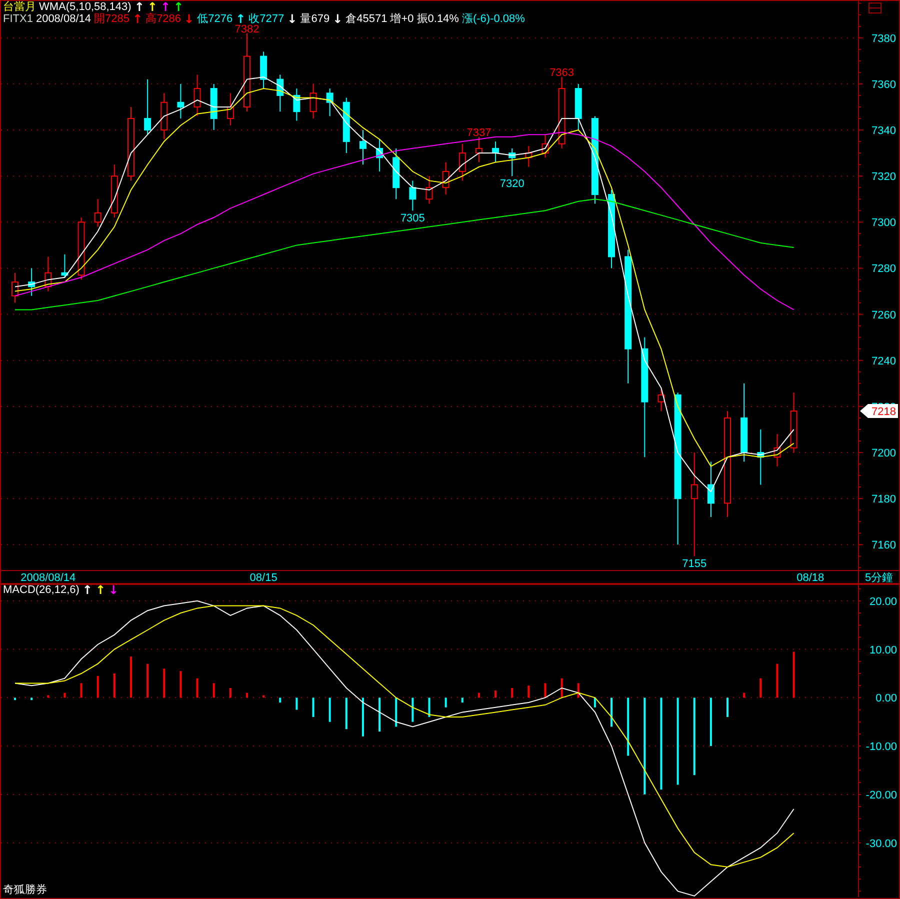  Describe the element at coordinates (884, 177) in the screenshot. I see `axis-label: 7320` at that location.